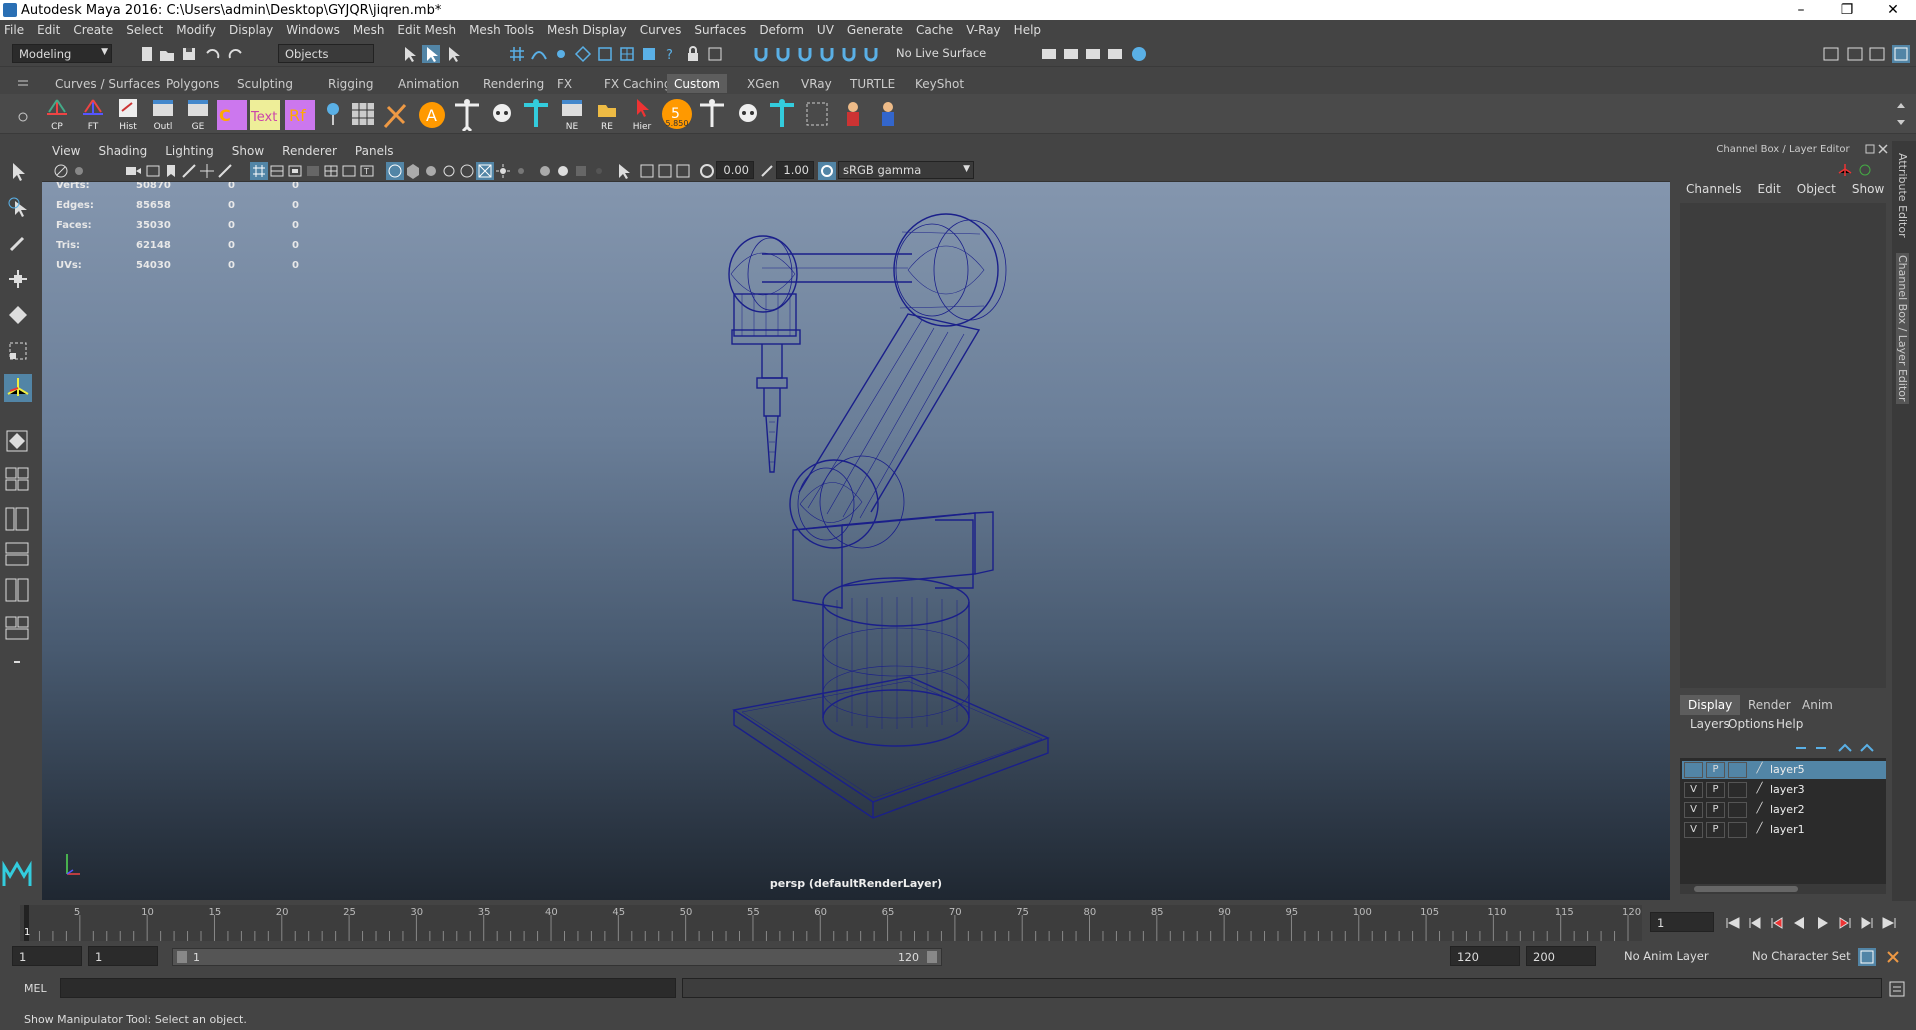  Describe the element at coordinates (605, 54) in the screenshot. I see `snap-live-icon` at that location.